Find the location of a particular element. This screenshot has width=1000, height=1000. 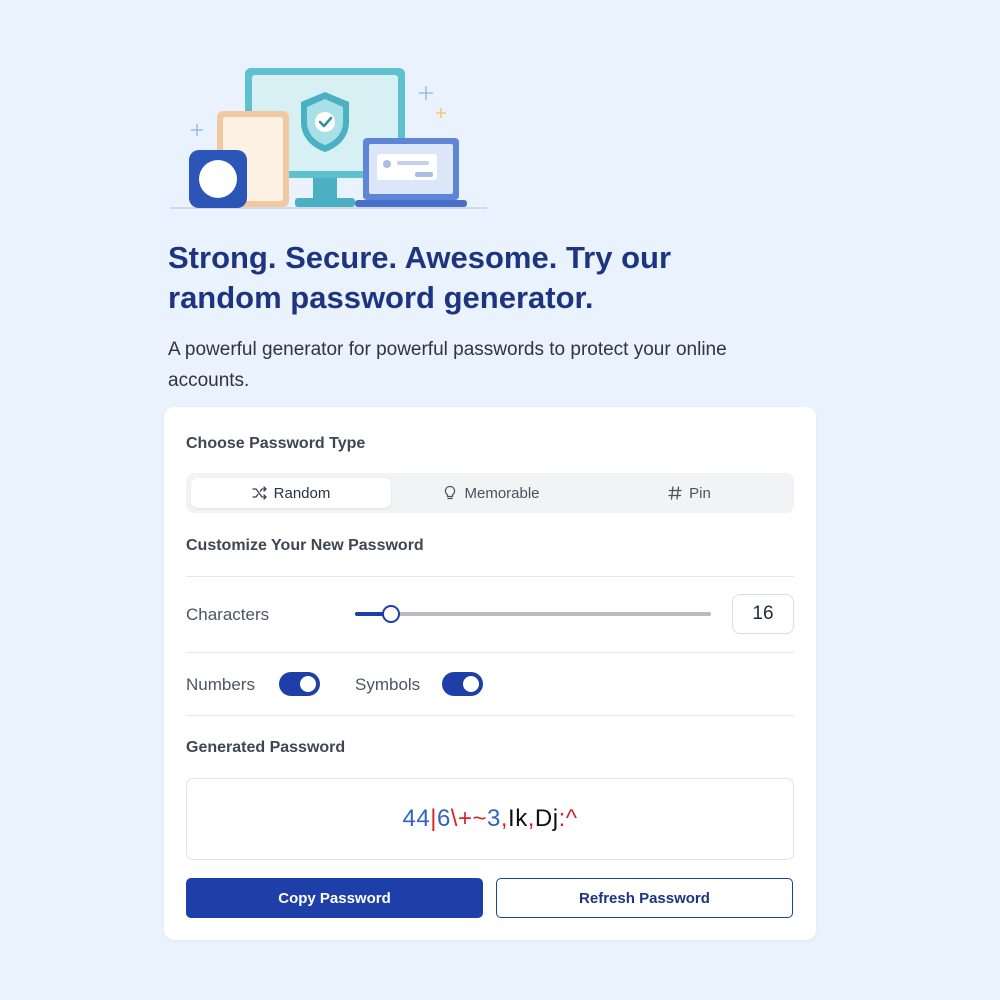

tab-memorable: Memorable is located at coordinates (491, 493).